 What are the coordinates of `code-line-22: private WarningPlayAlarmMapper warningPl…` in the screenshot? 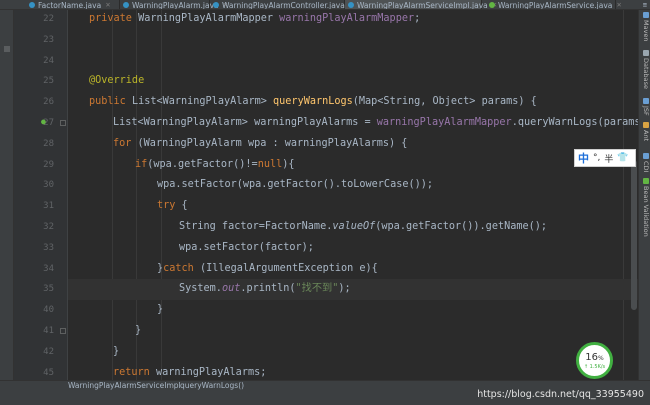 It's located at (255, 18).